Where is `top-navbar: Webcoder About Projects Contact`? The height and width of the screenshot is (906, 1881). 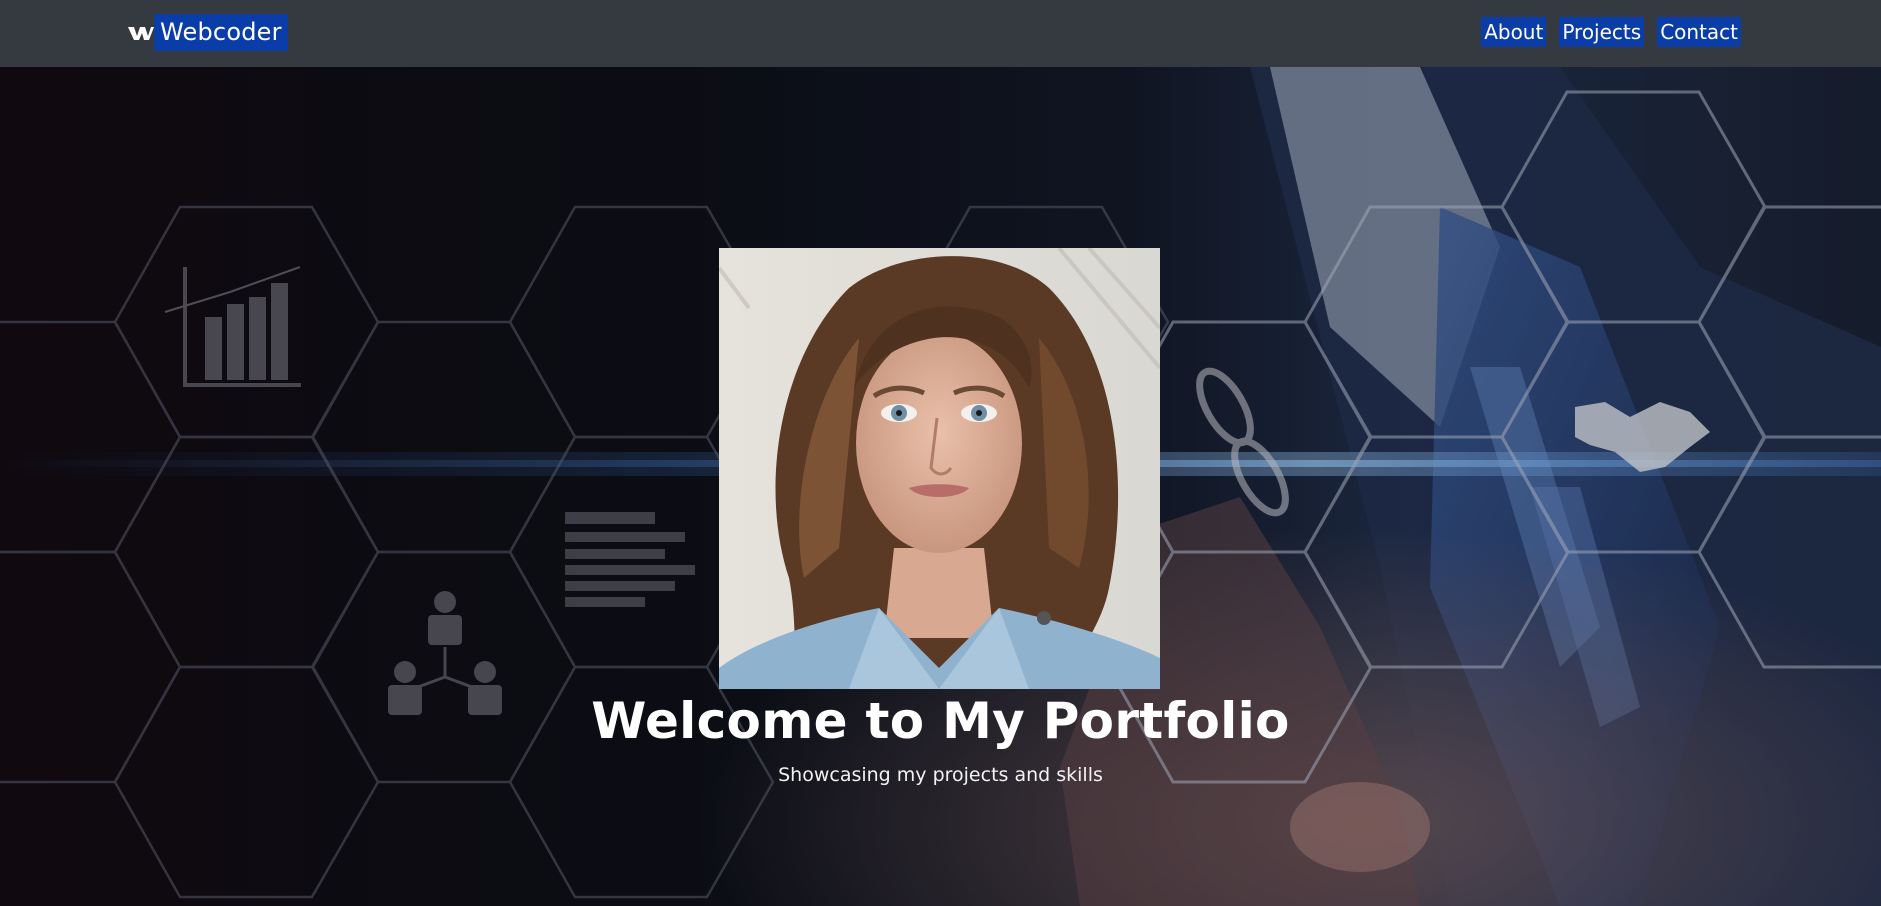 top-navbar: Webcoder About Projects Contact is located at coordinates (940, 33).